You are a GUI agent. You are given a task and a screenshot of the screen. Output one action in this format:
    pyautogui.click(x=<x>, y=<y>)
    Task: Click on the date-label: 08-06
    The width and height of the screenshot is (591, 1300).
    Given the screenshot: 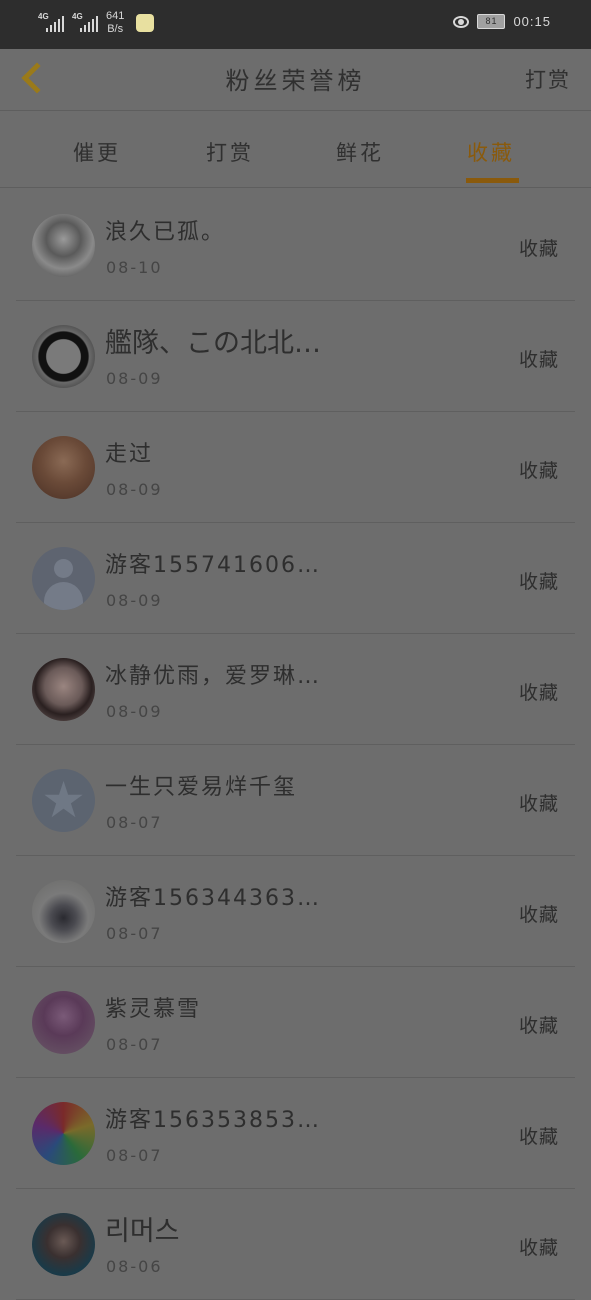 What is the action you would take?
    pyautogui.click(x=134, y=1266)
    